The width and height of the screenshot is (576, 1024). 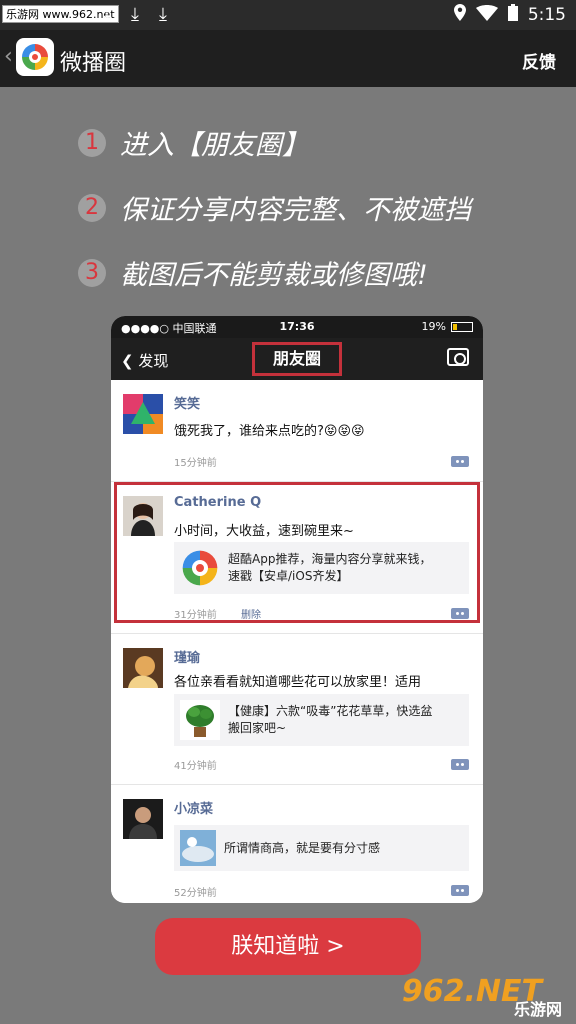 What do you see at coordinates (330, 559) in the screenshot?
I see `link-title: 超酷App推荐，海量内容分享就来钱，` at bounding box center [330, 559].